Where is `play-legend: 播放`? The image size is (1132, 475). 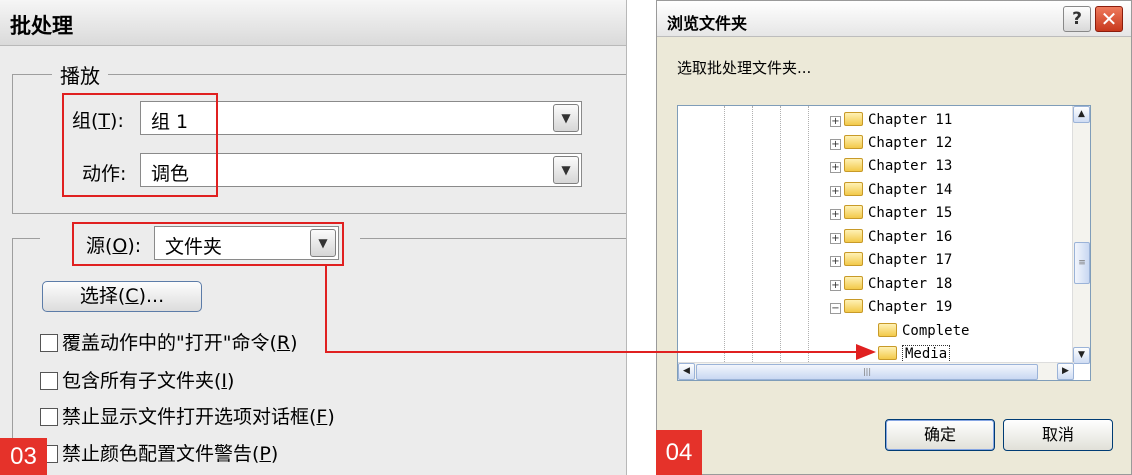 play-legend: 播放 is located at coordinates (80, 74).